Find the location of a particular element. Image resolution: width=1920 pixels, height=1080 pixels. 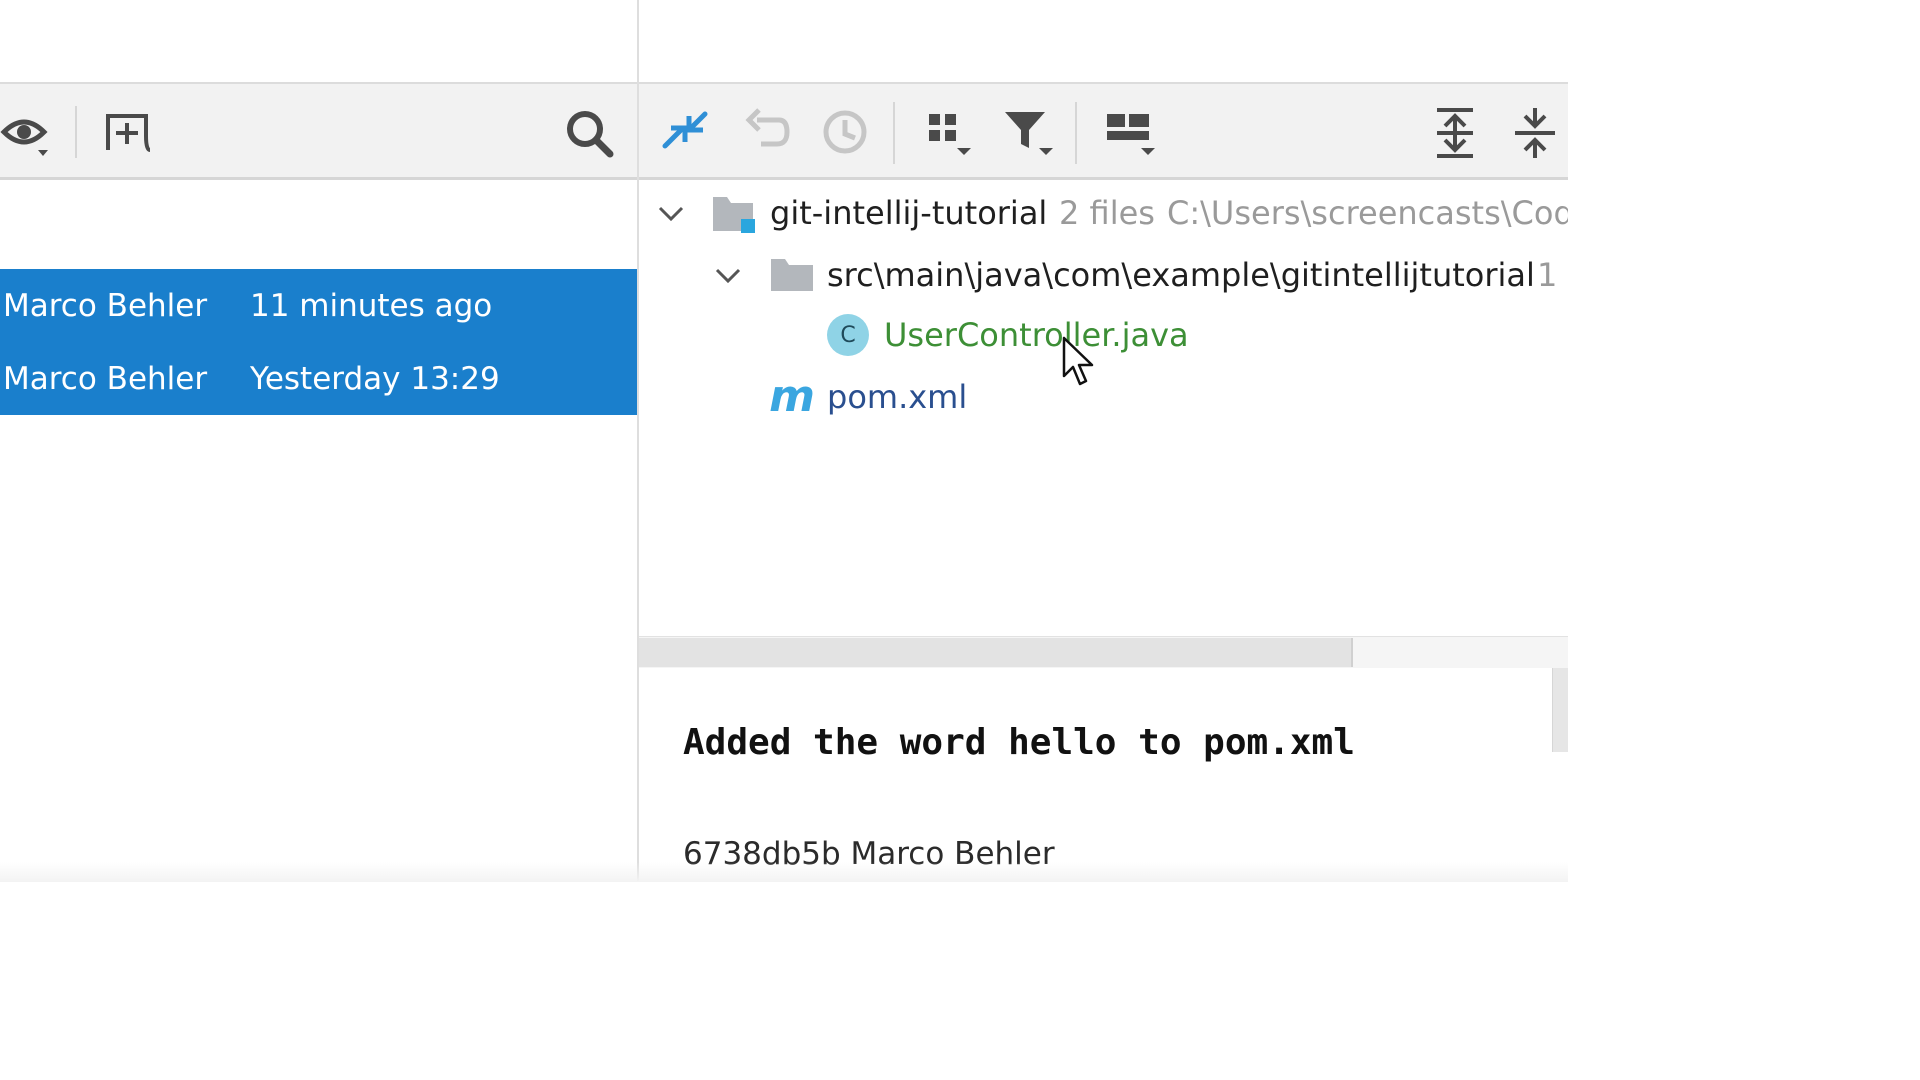

folder-file-count: 1 f is located at coordinates (1552, 275).